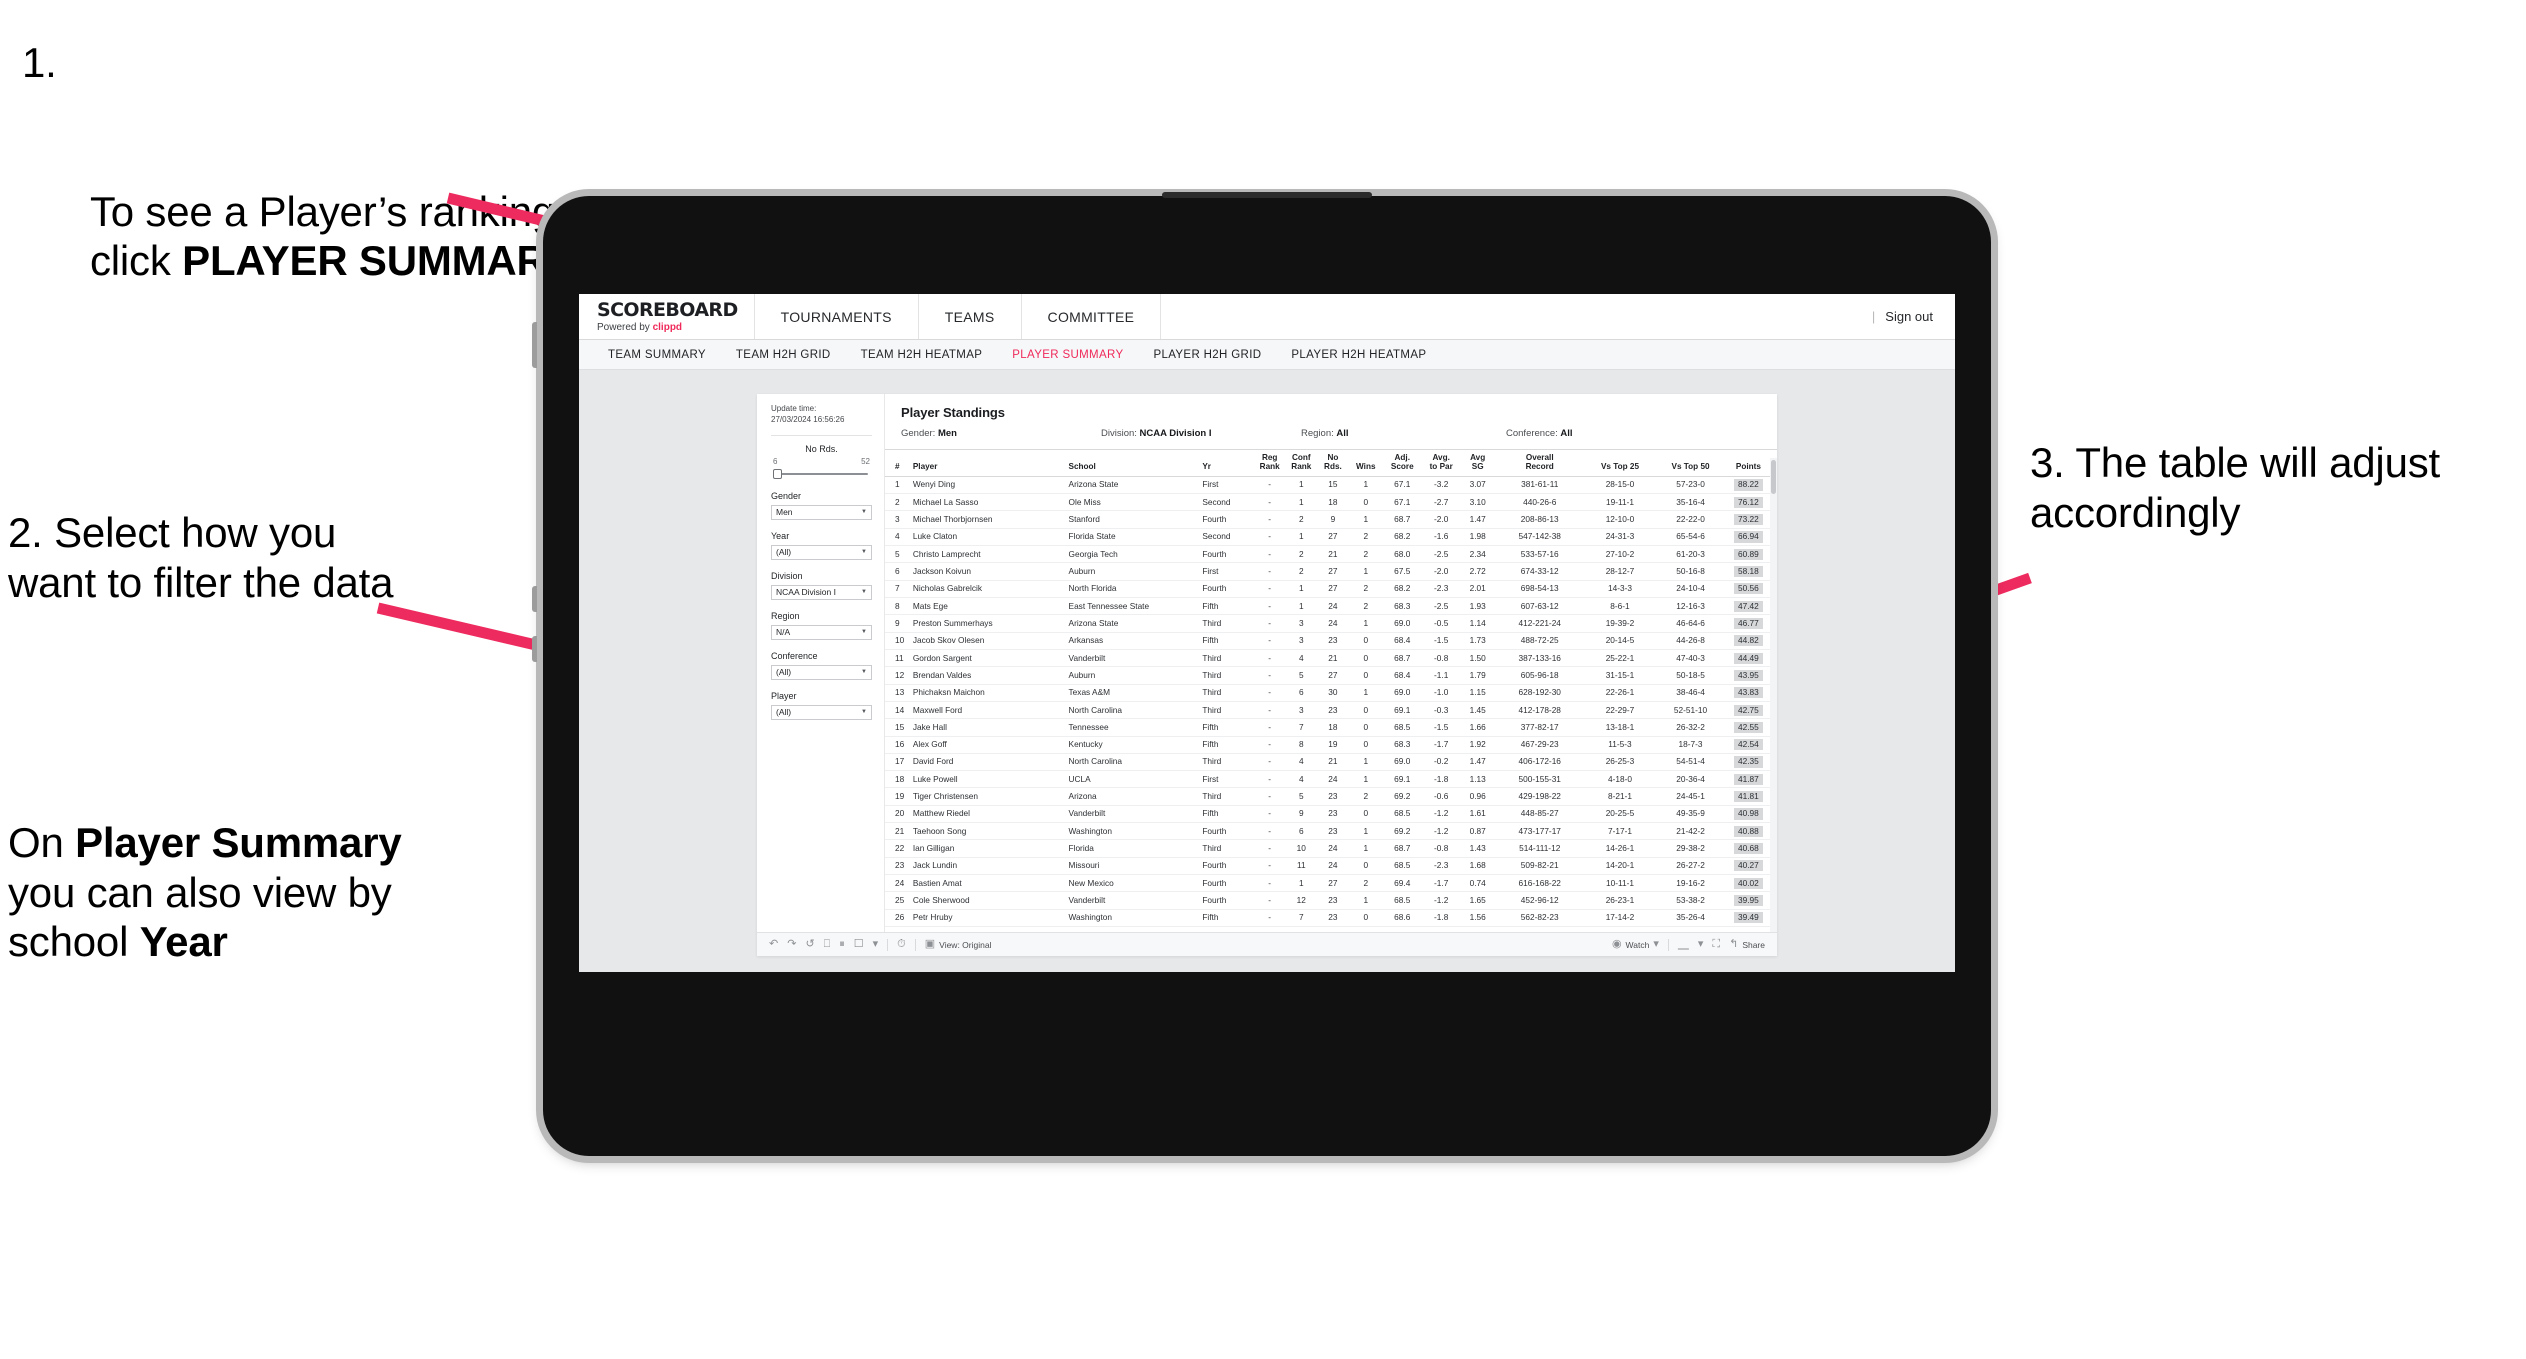  What do you see at coordinates (1402, 463) in the screenshot?
I see `col-adj-score: Adj. Score` at bounding box center [1402, 463].